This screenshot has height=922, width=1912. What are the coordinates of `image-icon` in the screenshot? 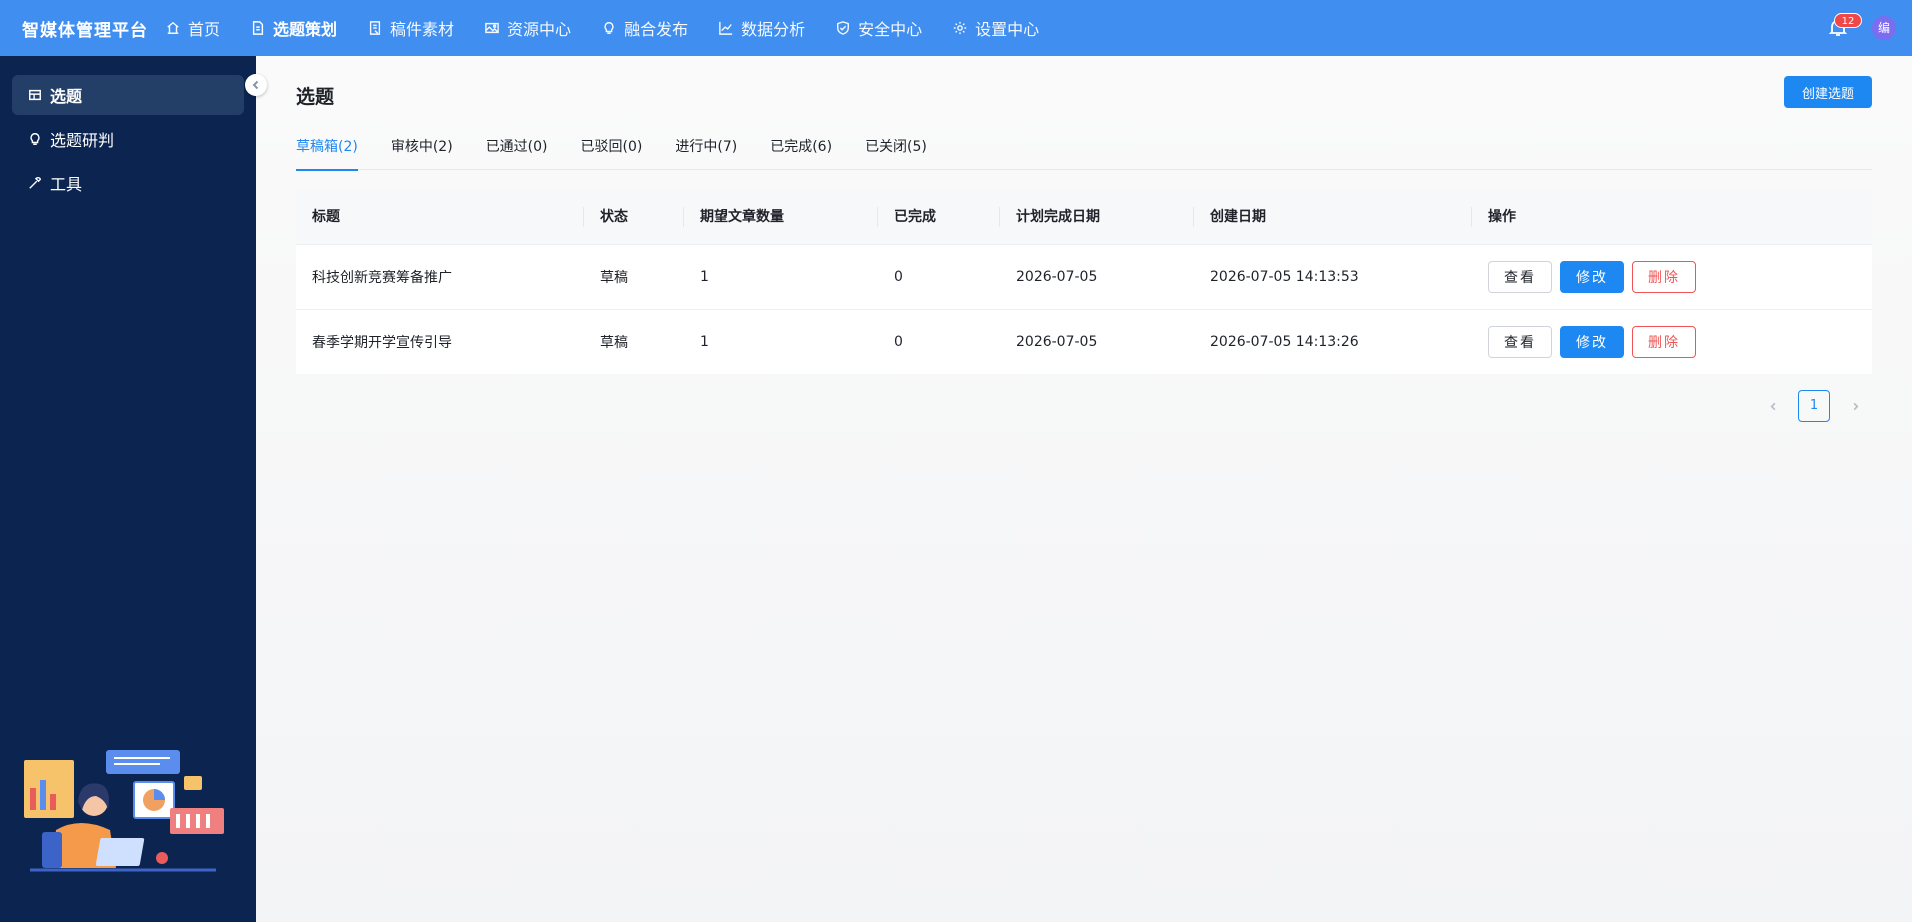 It's located at (492, 28).